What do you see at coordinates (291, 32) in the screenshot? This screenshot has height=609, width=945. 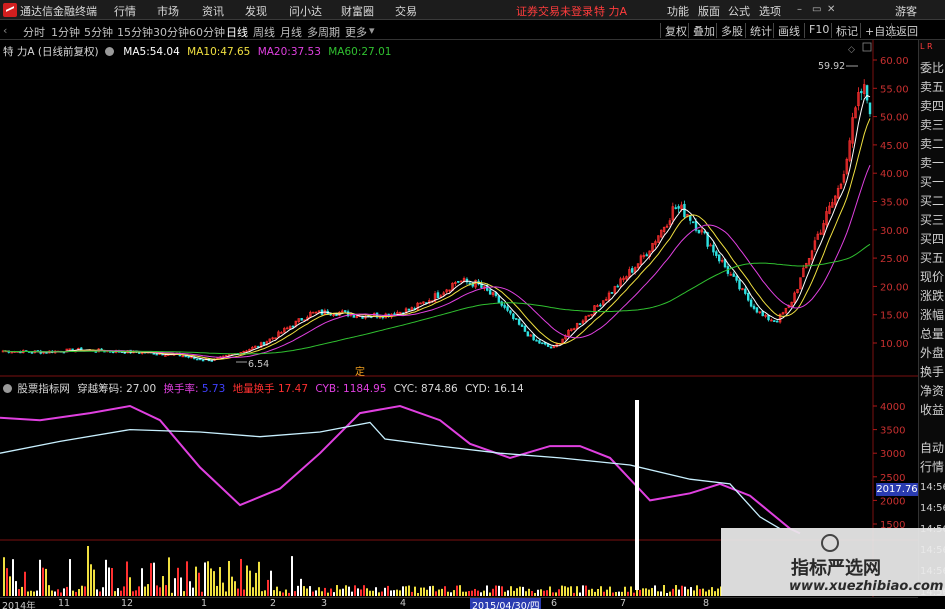 I see `period-tab-monthly: 月线` at bounding box center [291, 32].